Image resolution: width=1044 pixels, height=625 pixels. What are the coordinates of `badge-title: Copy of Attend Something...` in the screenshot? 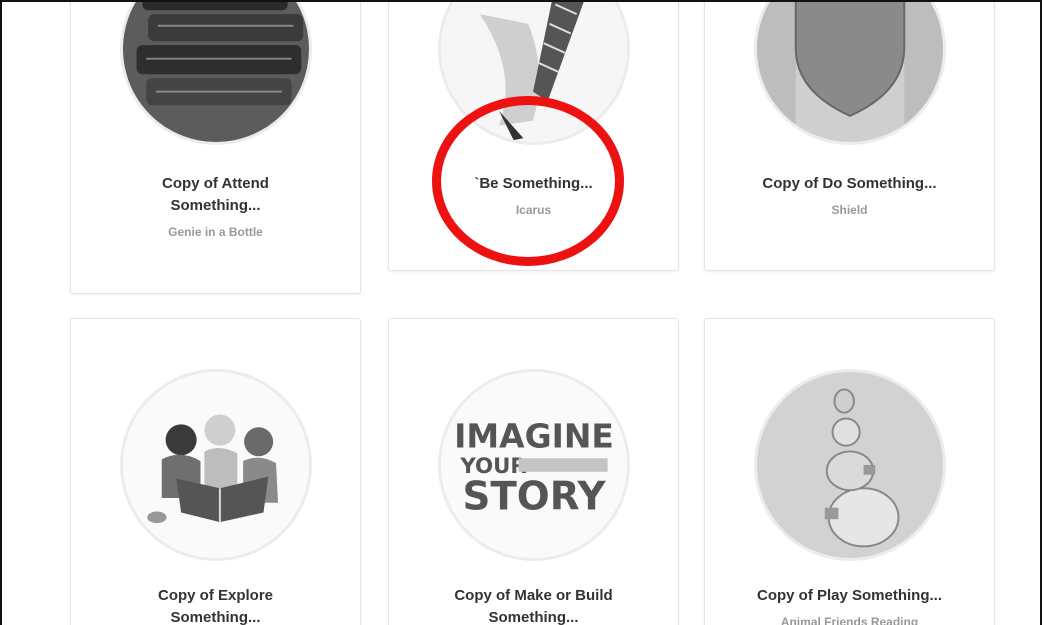 It's located at (215, 194).